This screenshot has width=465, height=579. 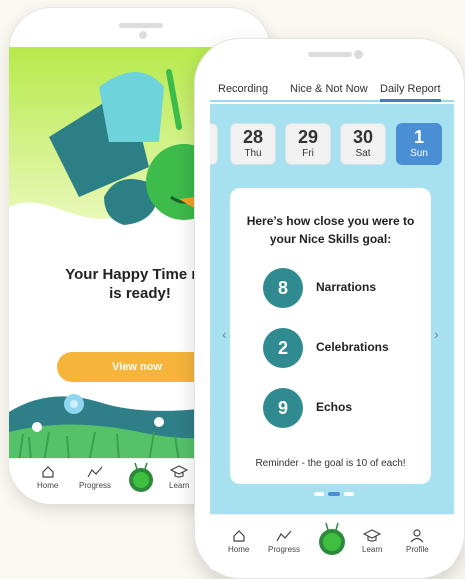 I want to click on day-item: 28 Thu, so click(x=253, y=144).